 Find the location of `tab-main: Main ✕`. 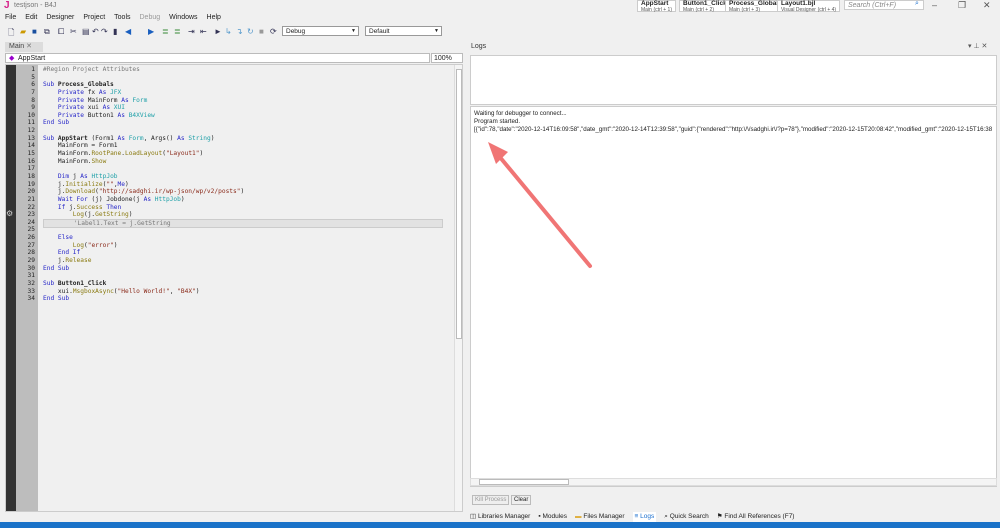

tab-main: Main ✕ is located at coordinates (24, 47).